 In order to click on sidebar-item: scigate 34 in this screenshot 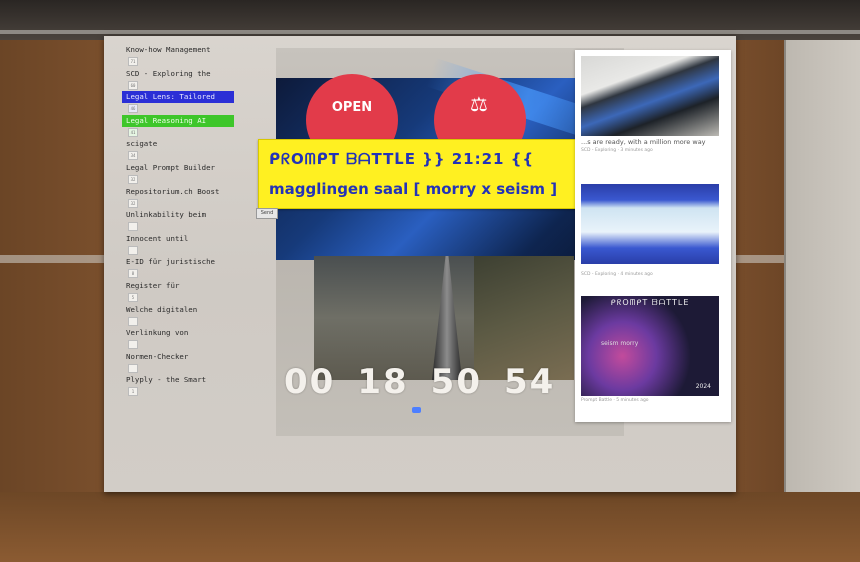, I will do `click(178, 150)`.